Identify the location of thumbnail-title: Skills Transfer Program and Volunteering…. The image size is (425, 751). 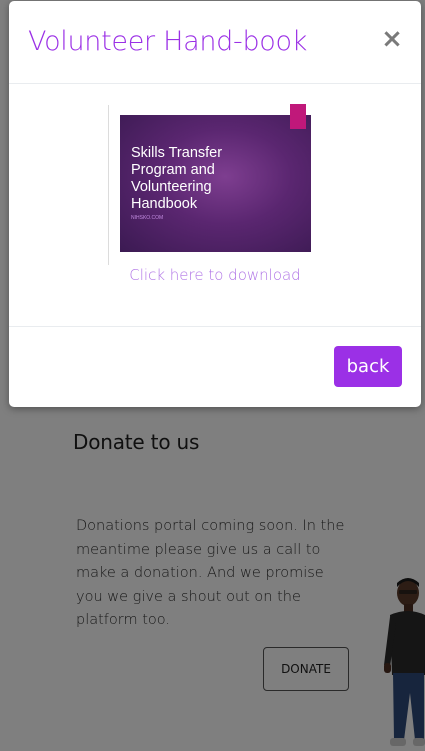
(177, 178).